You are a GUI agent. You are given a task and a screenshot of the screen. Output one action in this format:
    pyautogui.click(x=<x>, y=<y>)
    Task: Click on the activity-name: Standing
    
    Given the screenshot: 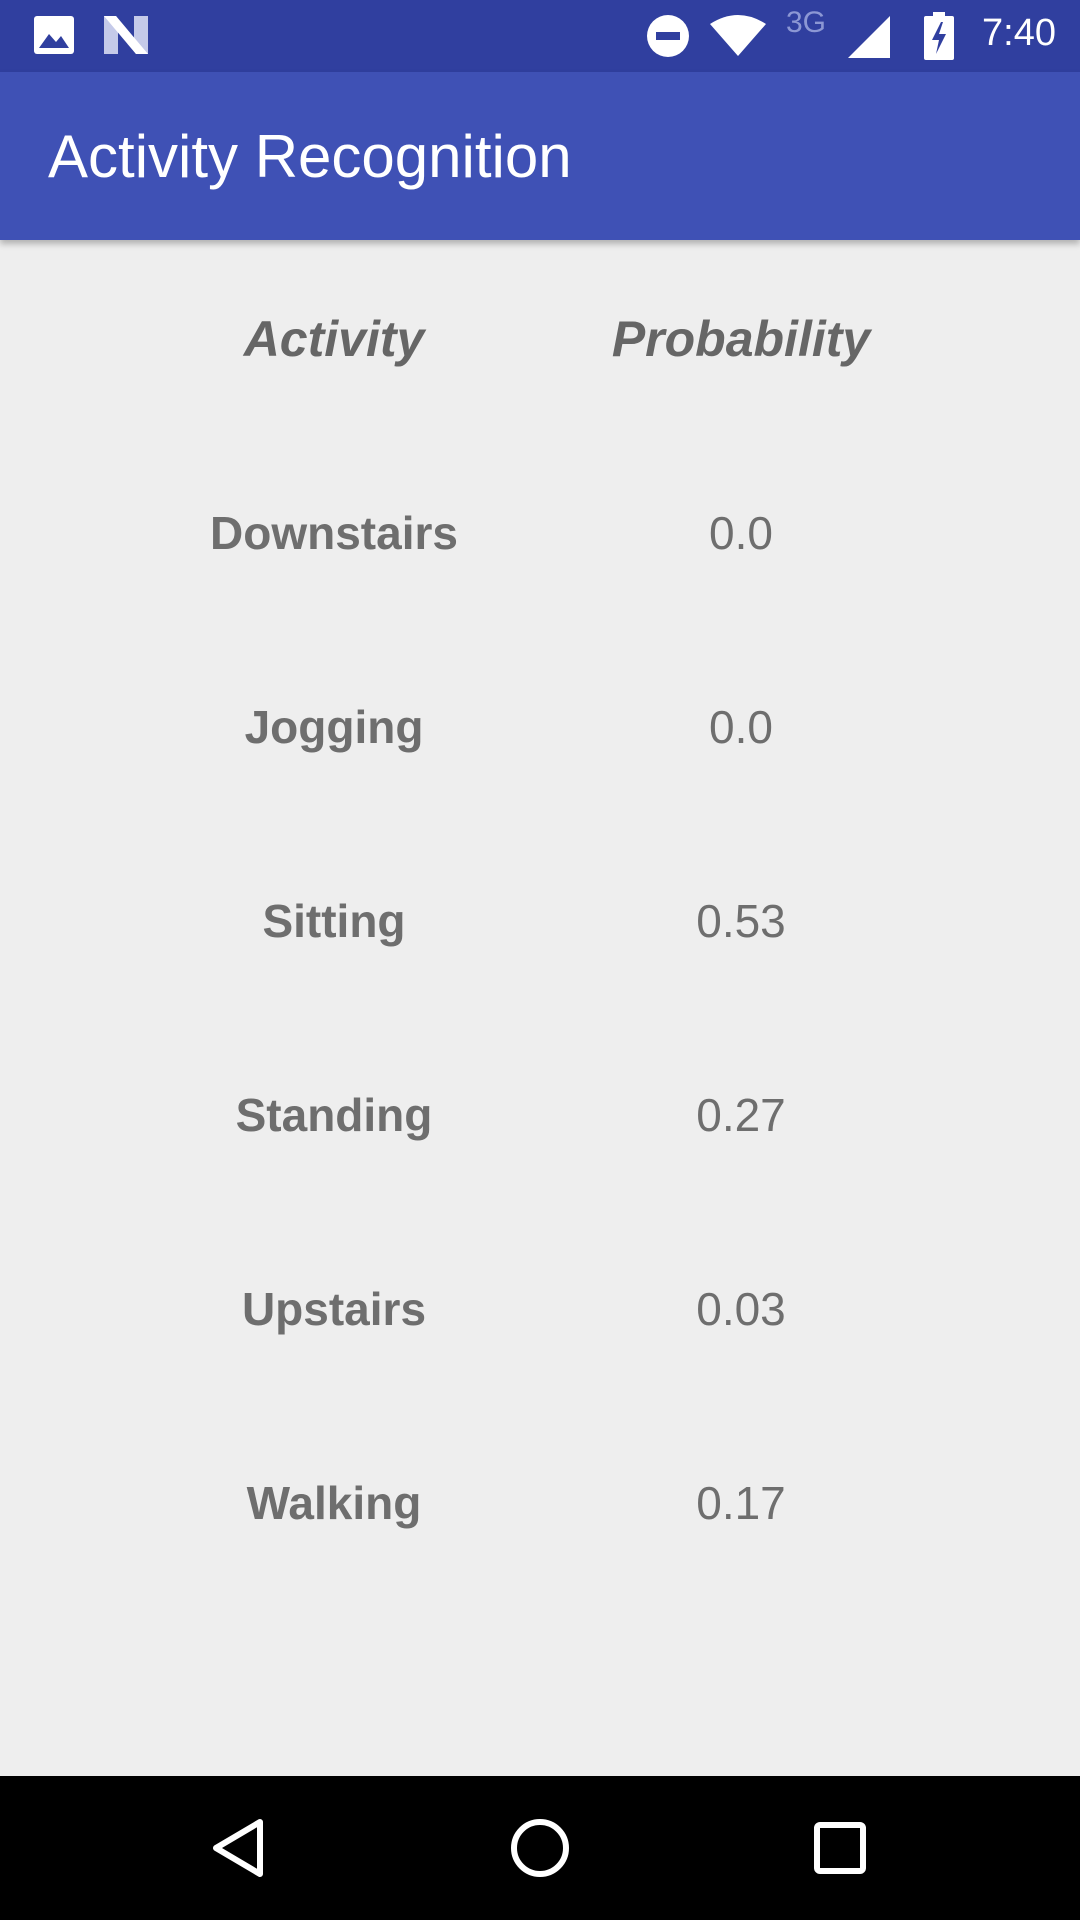 What is the action you would take?
    pyautogui.click(x=334, y=1115)
    